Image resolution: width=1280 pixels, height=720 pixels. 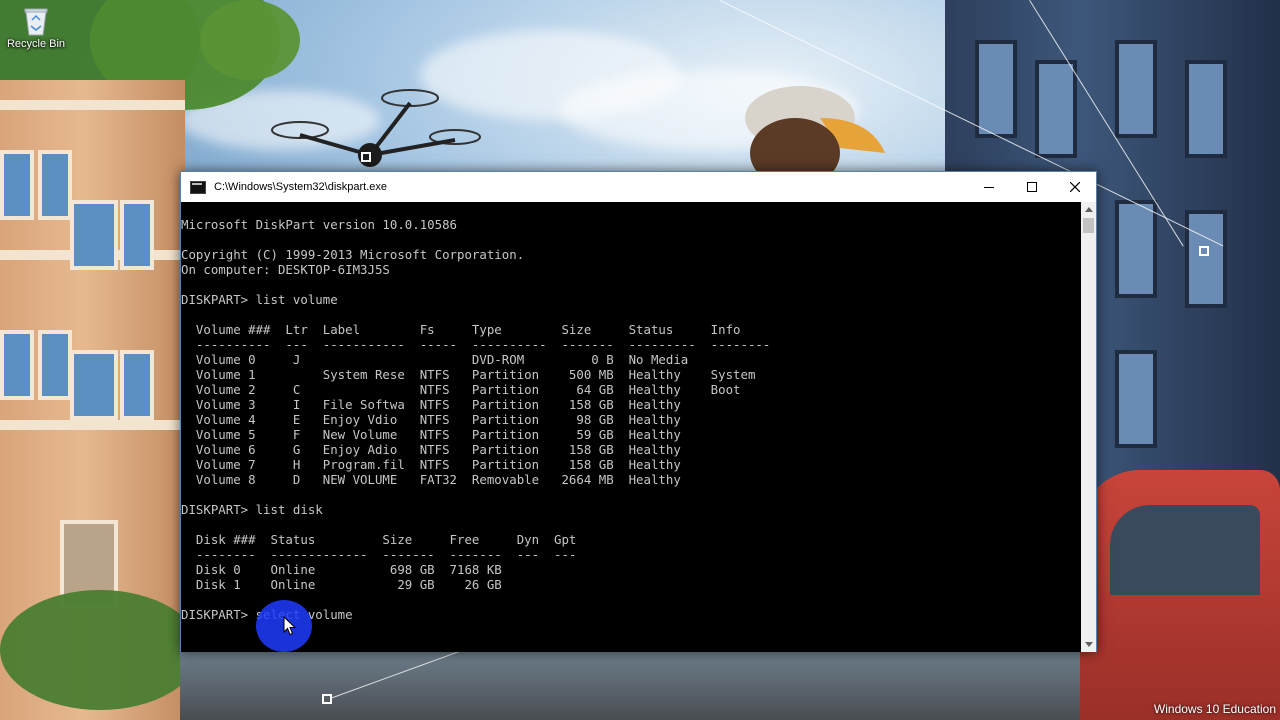 I want to click on console-line: DISKPART> list disk, so click(x=252, y=509).